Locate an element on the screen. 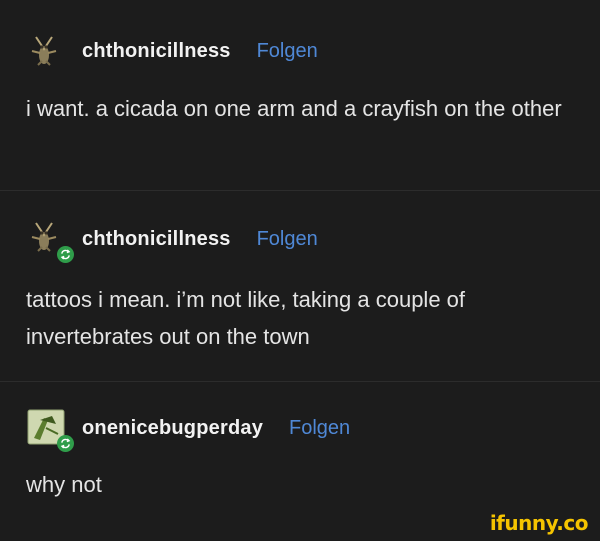 Image resolution: width=600 pixels, height=541 pixels. ifunny-watermark: ifunny.co is located at coordinates (539, 523).